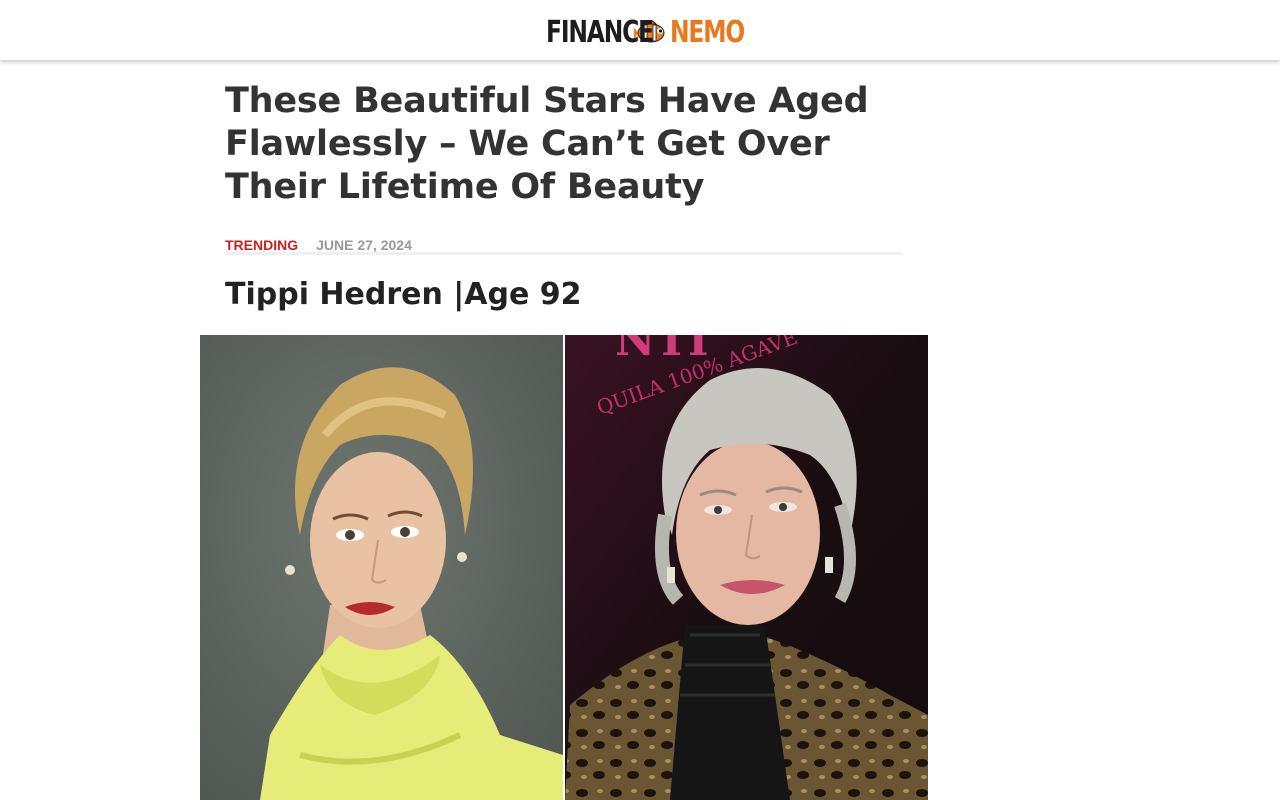 Image resolution: width=1280 pixels, height=800 pixels. Describe the element at coordinates (564, 253) in the screenshot. I see `meta-divider` at that location.